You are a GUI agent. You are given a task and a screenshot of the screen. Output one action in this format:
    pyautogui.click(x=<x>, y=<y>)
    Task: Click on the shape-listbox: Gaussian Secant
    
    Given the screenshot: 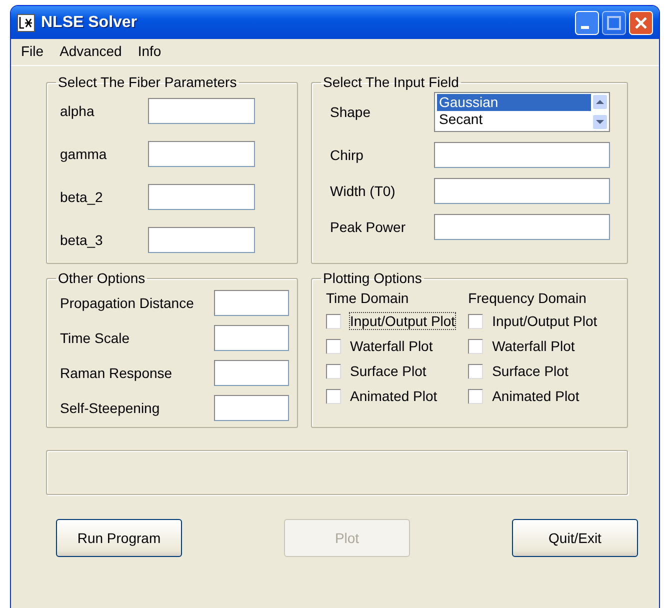 What is the action you would take?
    pyautogui.click(x=522, y=112)
    